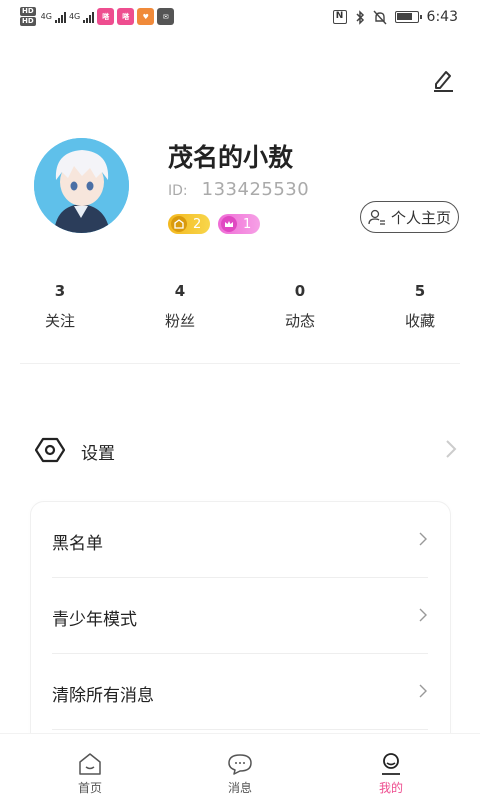  I want to click on status-time: 6:43, so click(442, 17).